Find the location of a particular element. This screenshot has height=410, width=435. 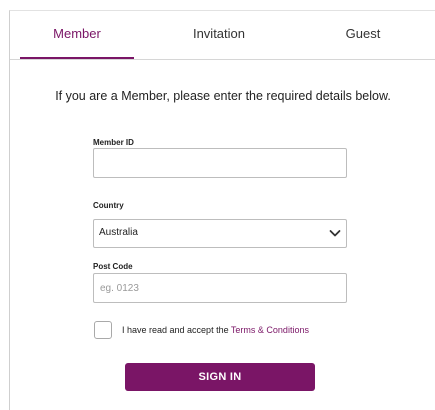

country-selected-value: Australia is located at coordinates (118, 232).